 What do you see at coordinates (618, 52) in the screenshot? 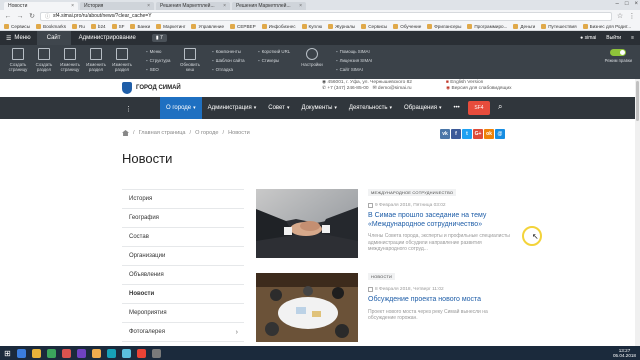
I see `toggle-switch` at bounding box center [618, 52].